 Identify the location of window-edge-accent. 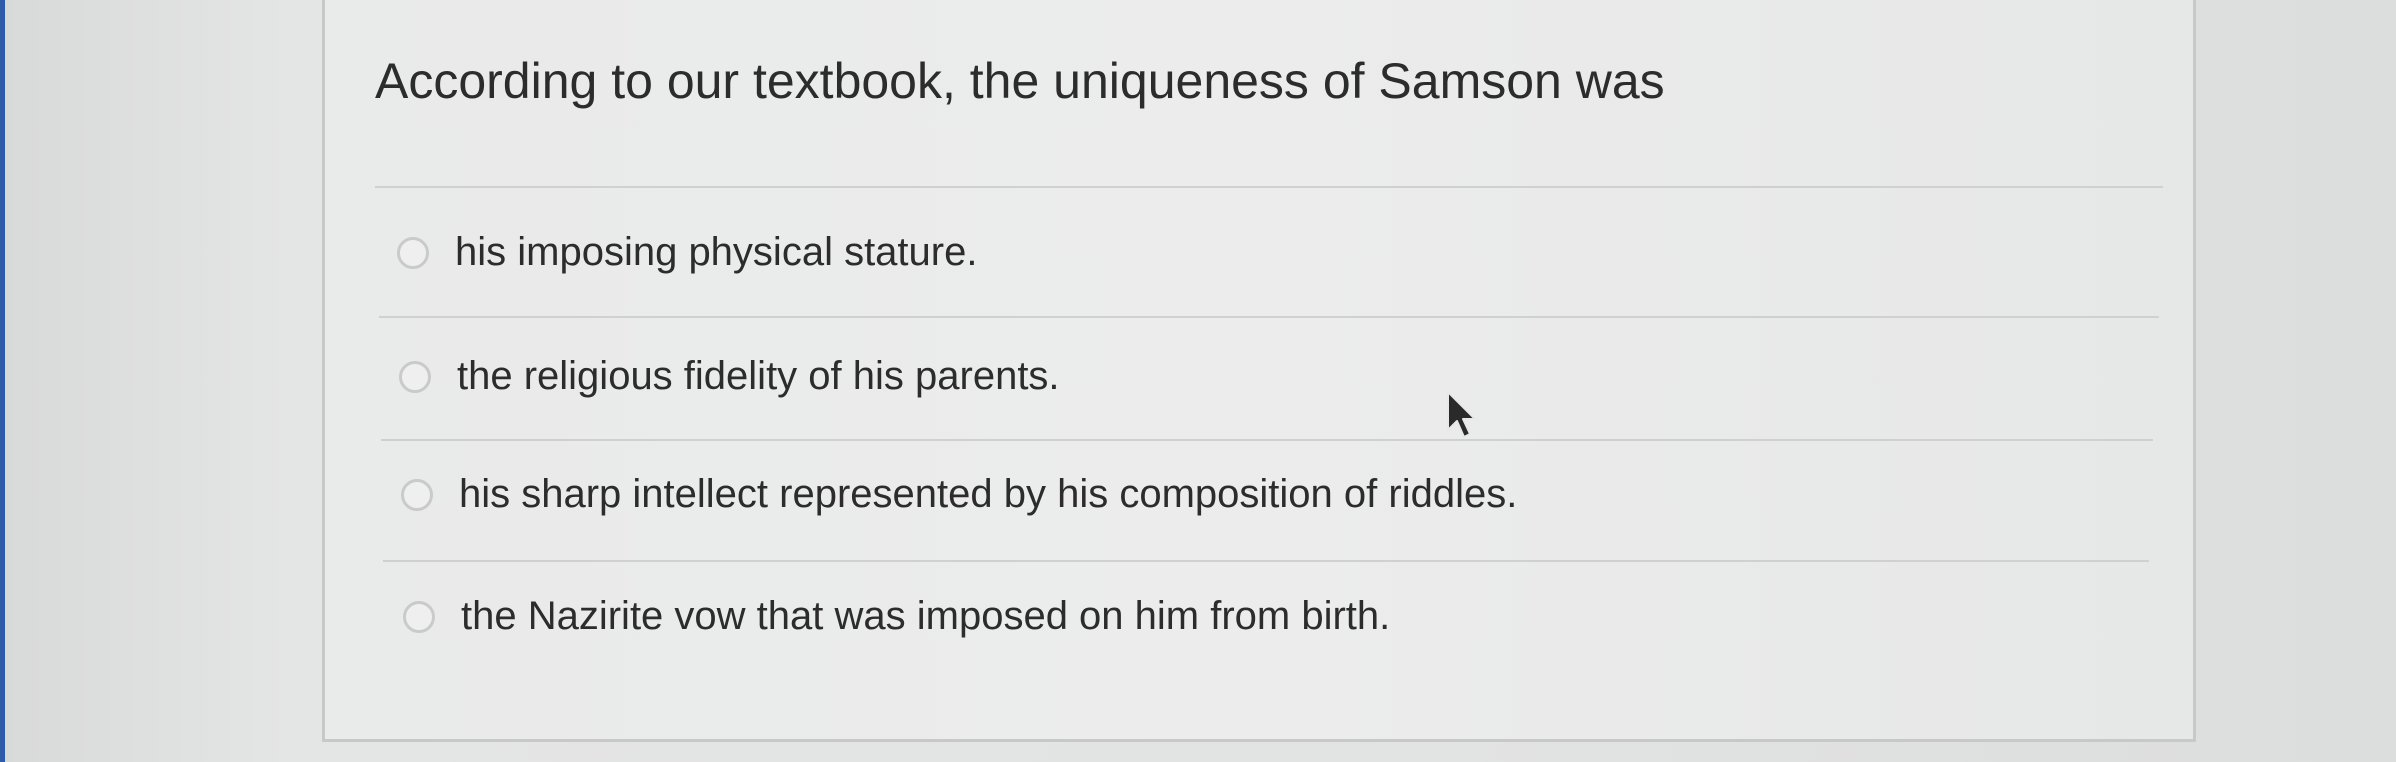
(2, 381).